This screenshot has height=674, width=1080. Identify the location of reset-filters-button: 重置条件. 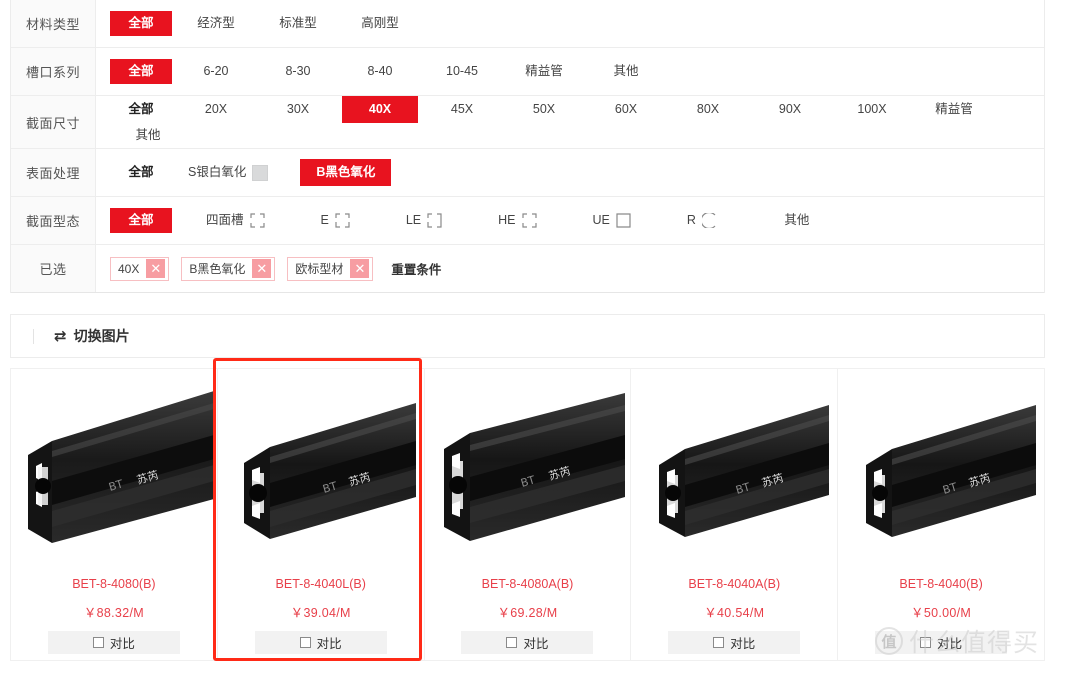
(416, 268).